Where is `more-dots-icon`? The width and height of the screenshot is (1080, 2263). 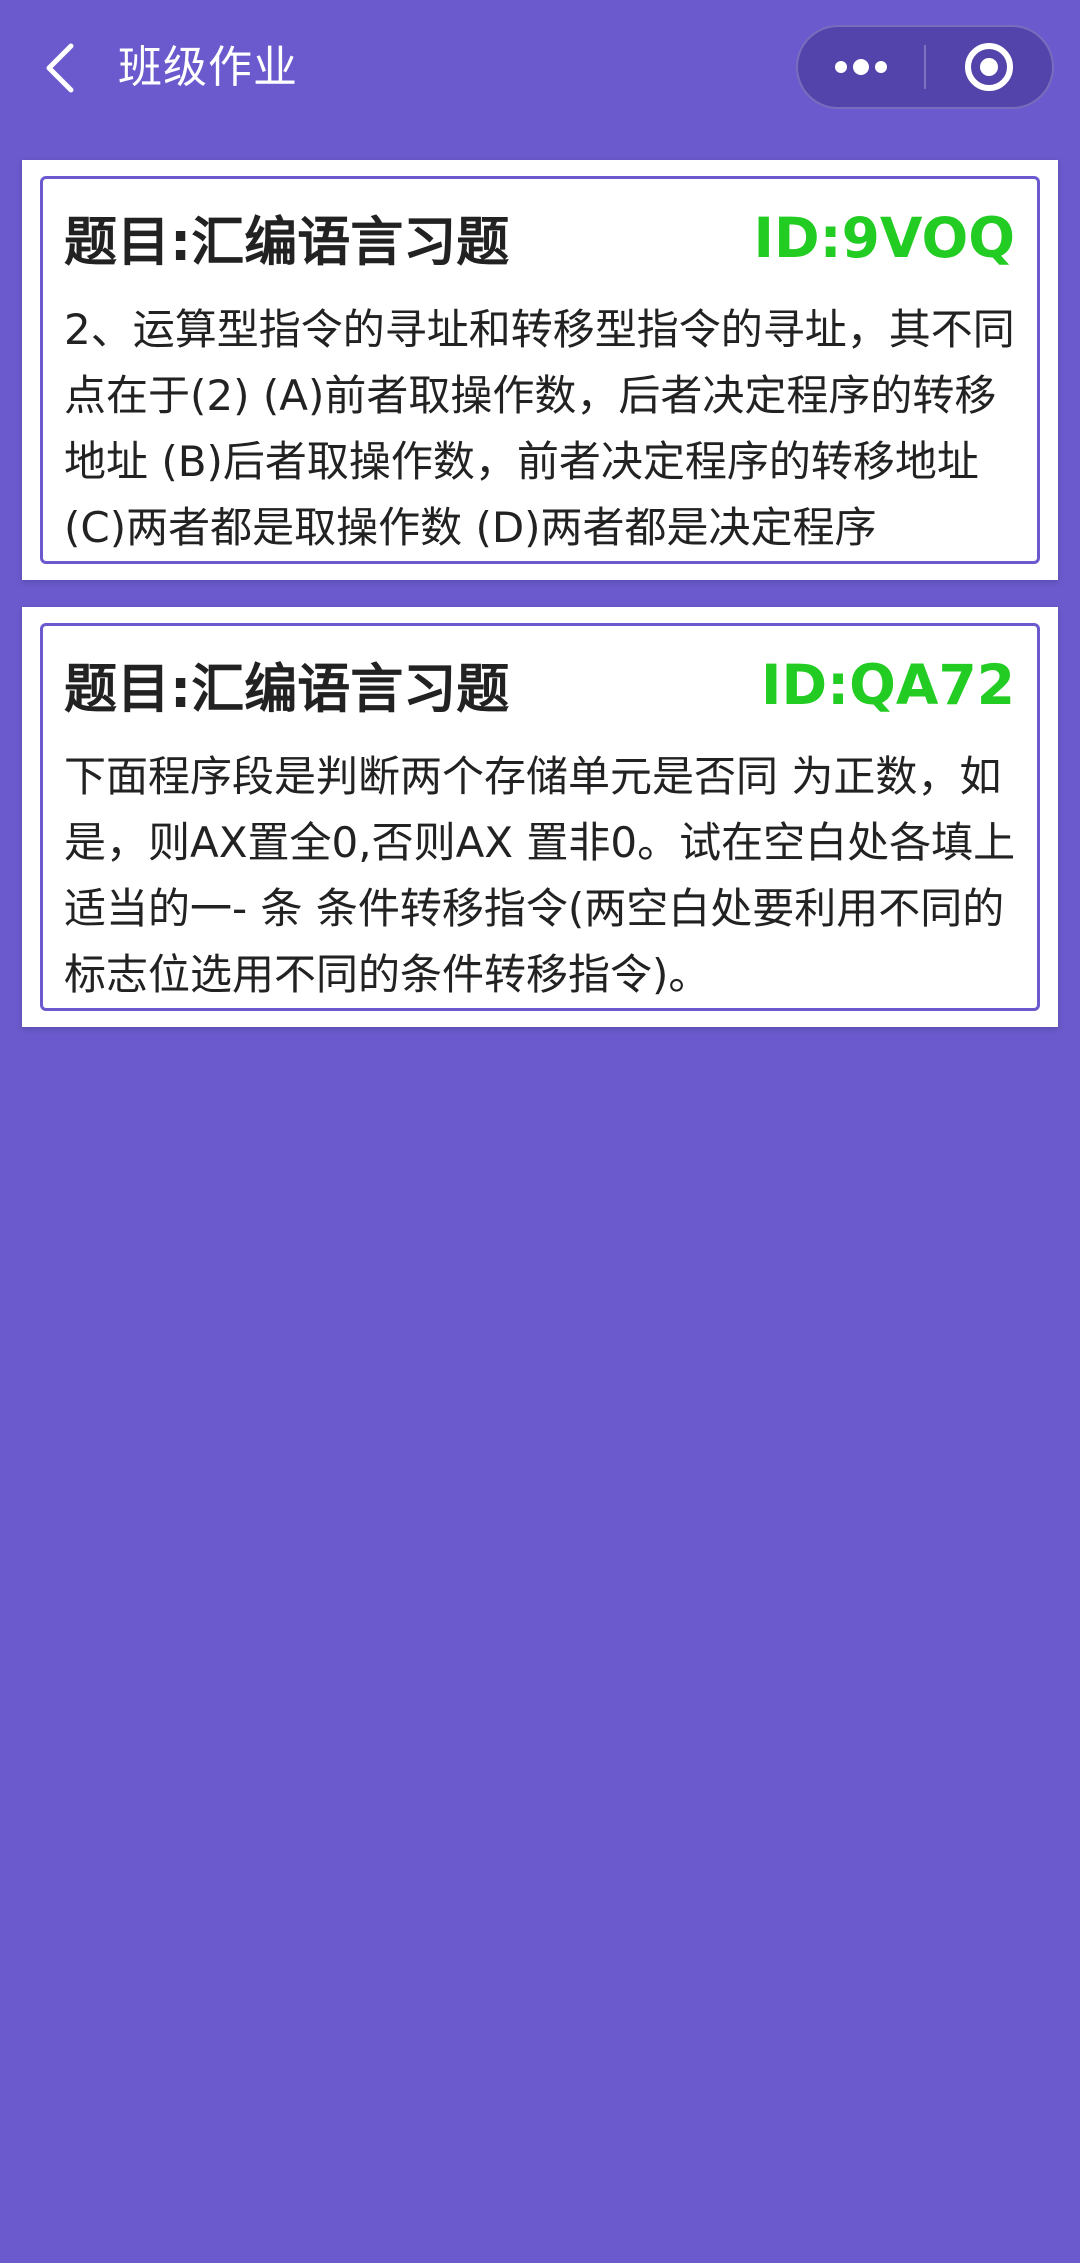
more-dots-icon is located at coordinates (861, 67).